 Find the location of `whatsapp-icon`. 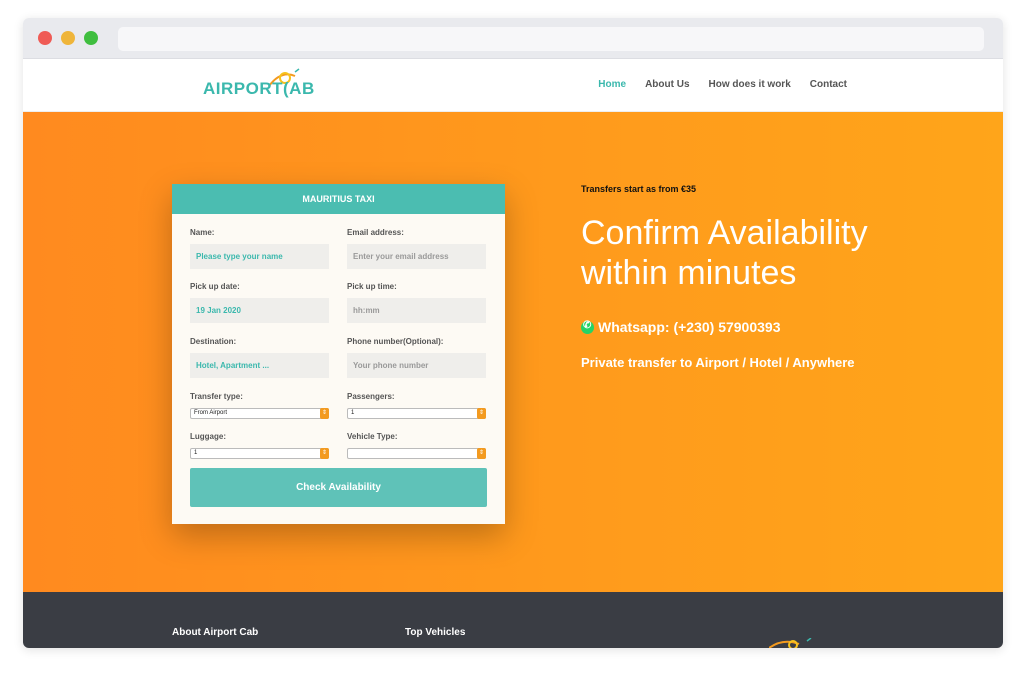

whatsapp-icon is located at coordinates (587, 327).